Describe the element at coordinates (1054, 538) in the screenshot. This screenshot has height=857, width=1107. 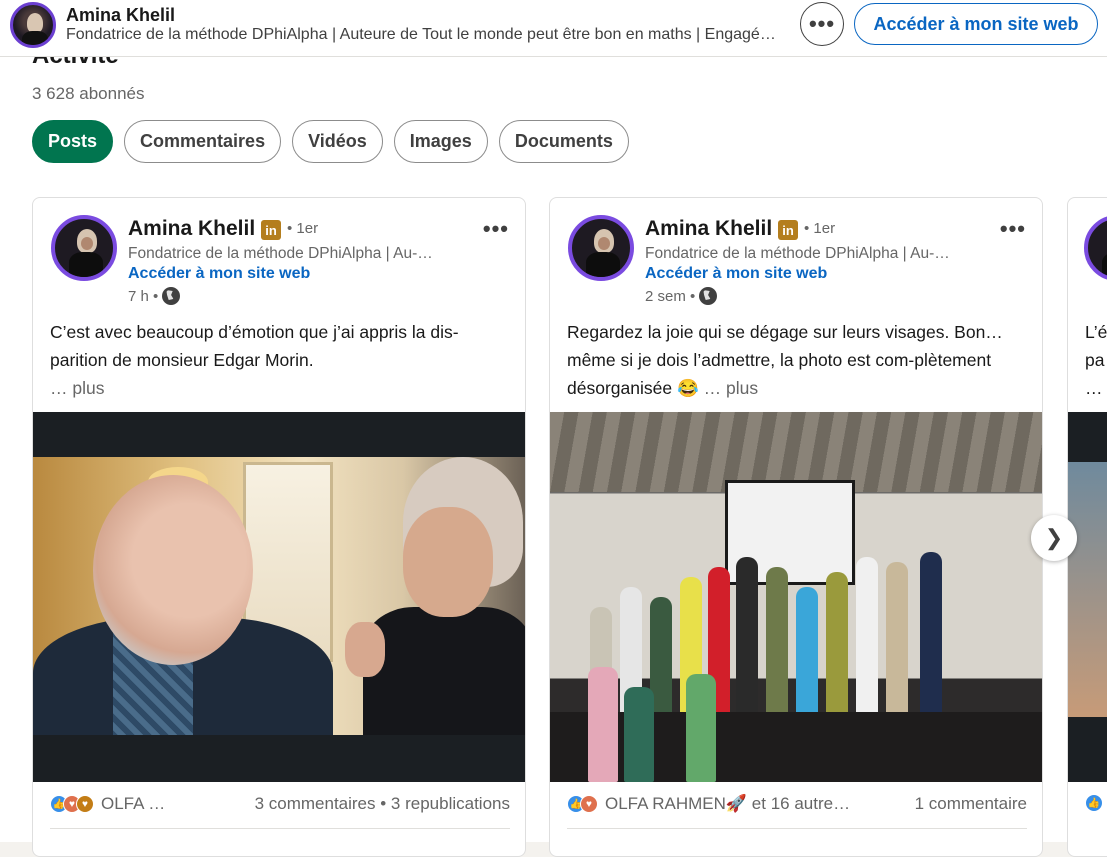
I see `chevron-right-icon: ❯` at that location.